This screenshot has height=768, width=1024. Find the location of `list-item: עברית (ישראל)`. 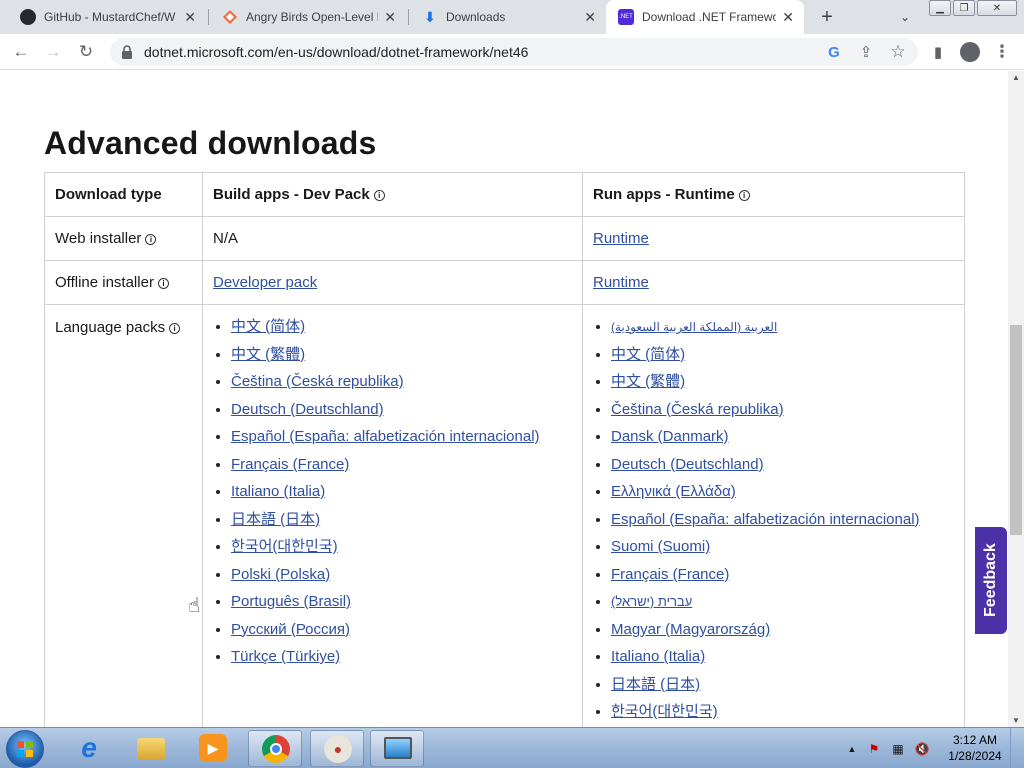

list-item: עברית (ישראל) is located at coordinates (782, 606).